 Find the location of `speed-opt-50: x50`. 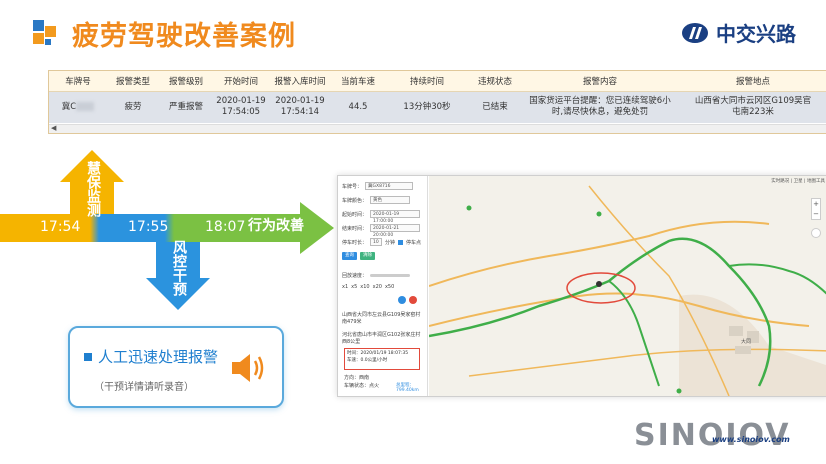

speed-opt-50: x50 is located at coordinates (389, 287).